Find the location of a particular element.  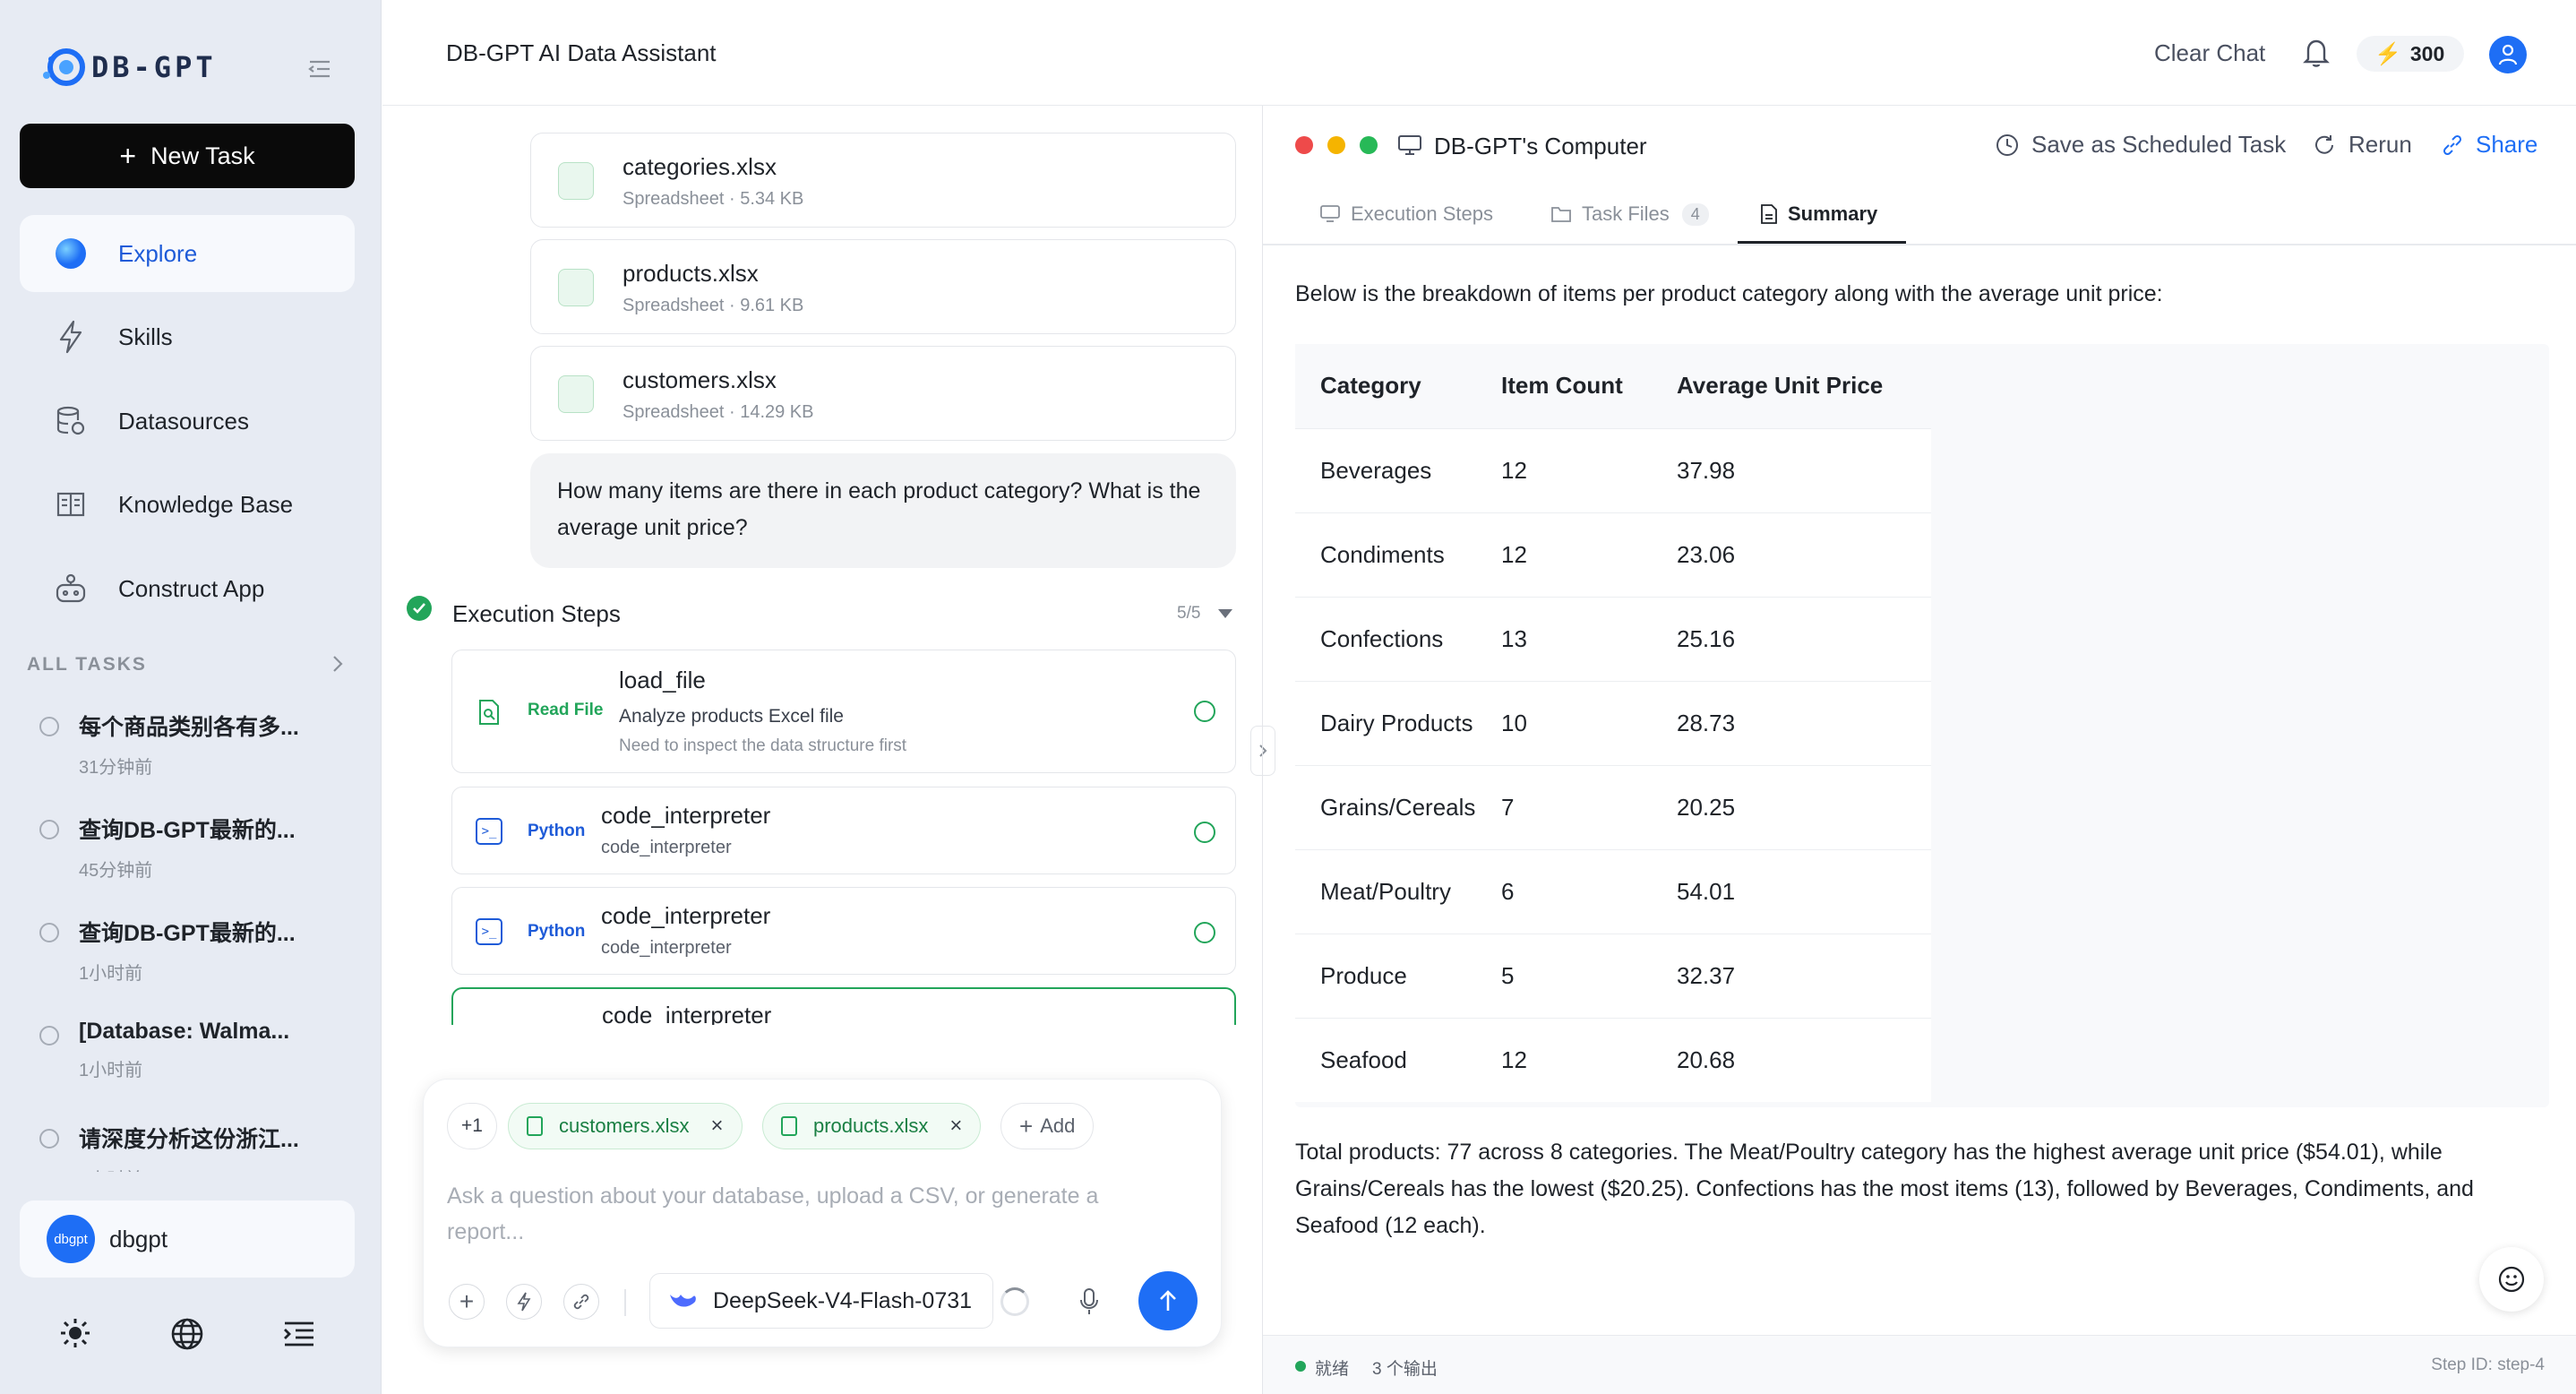

language-globe-icon is located at coordinates (187, 1334).